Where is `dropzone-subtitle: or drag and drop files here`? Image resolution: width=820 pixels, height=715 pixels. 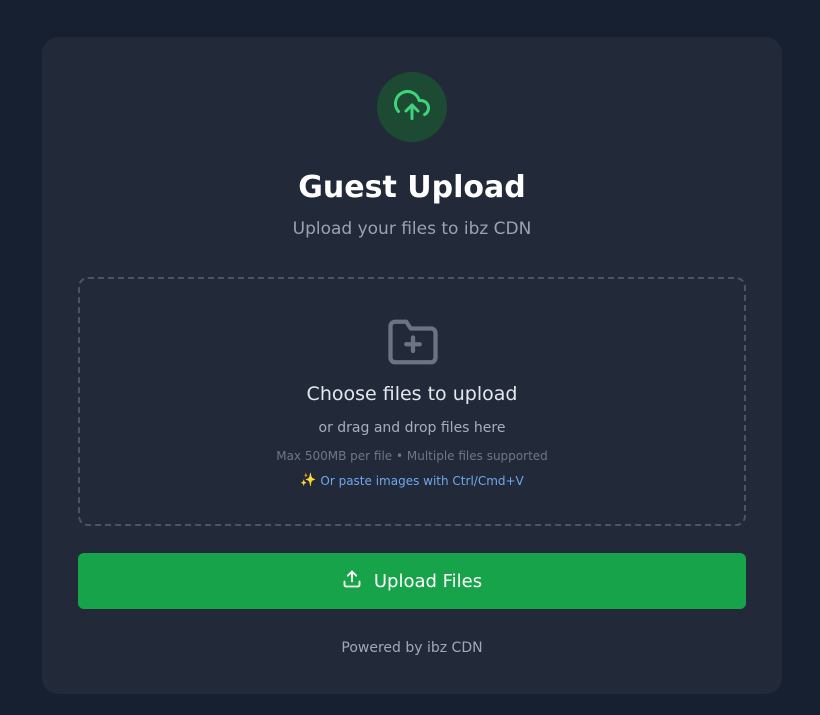
dropzone-subtitle: or drag and drop files here is located at coordinates (412, 428).